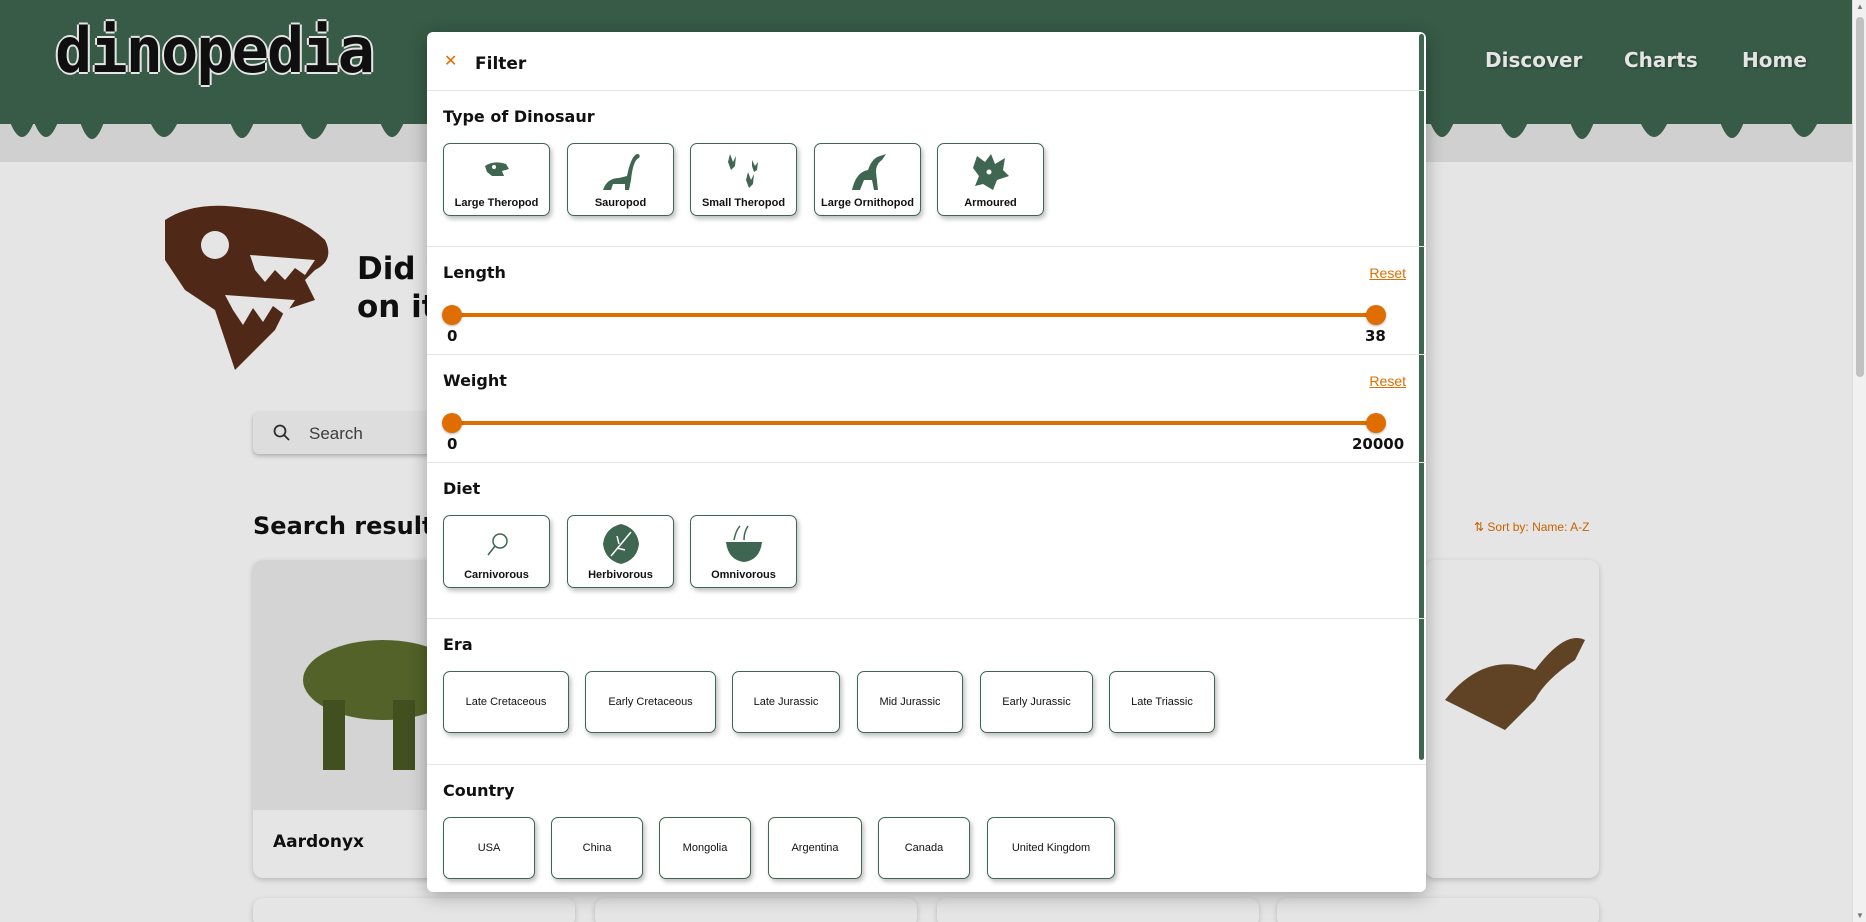  Describe the element at coordinates (501, 64) in the screenshot. I see `filter-modal-title: Filter` at that location.